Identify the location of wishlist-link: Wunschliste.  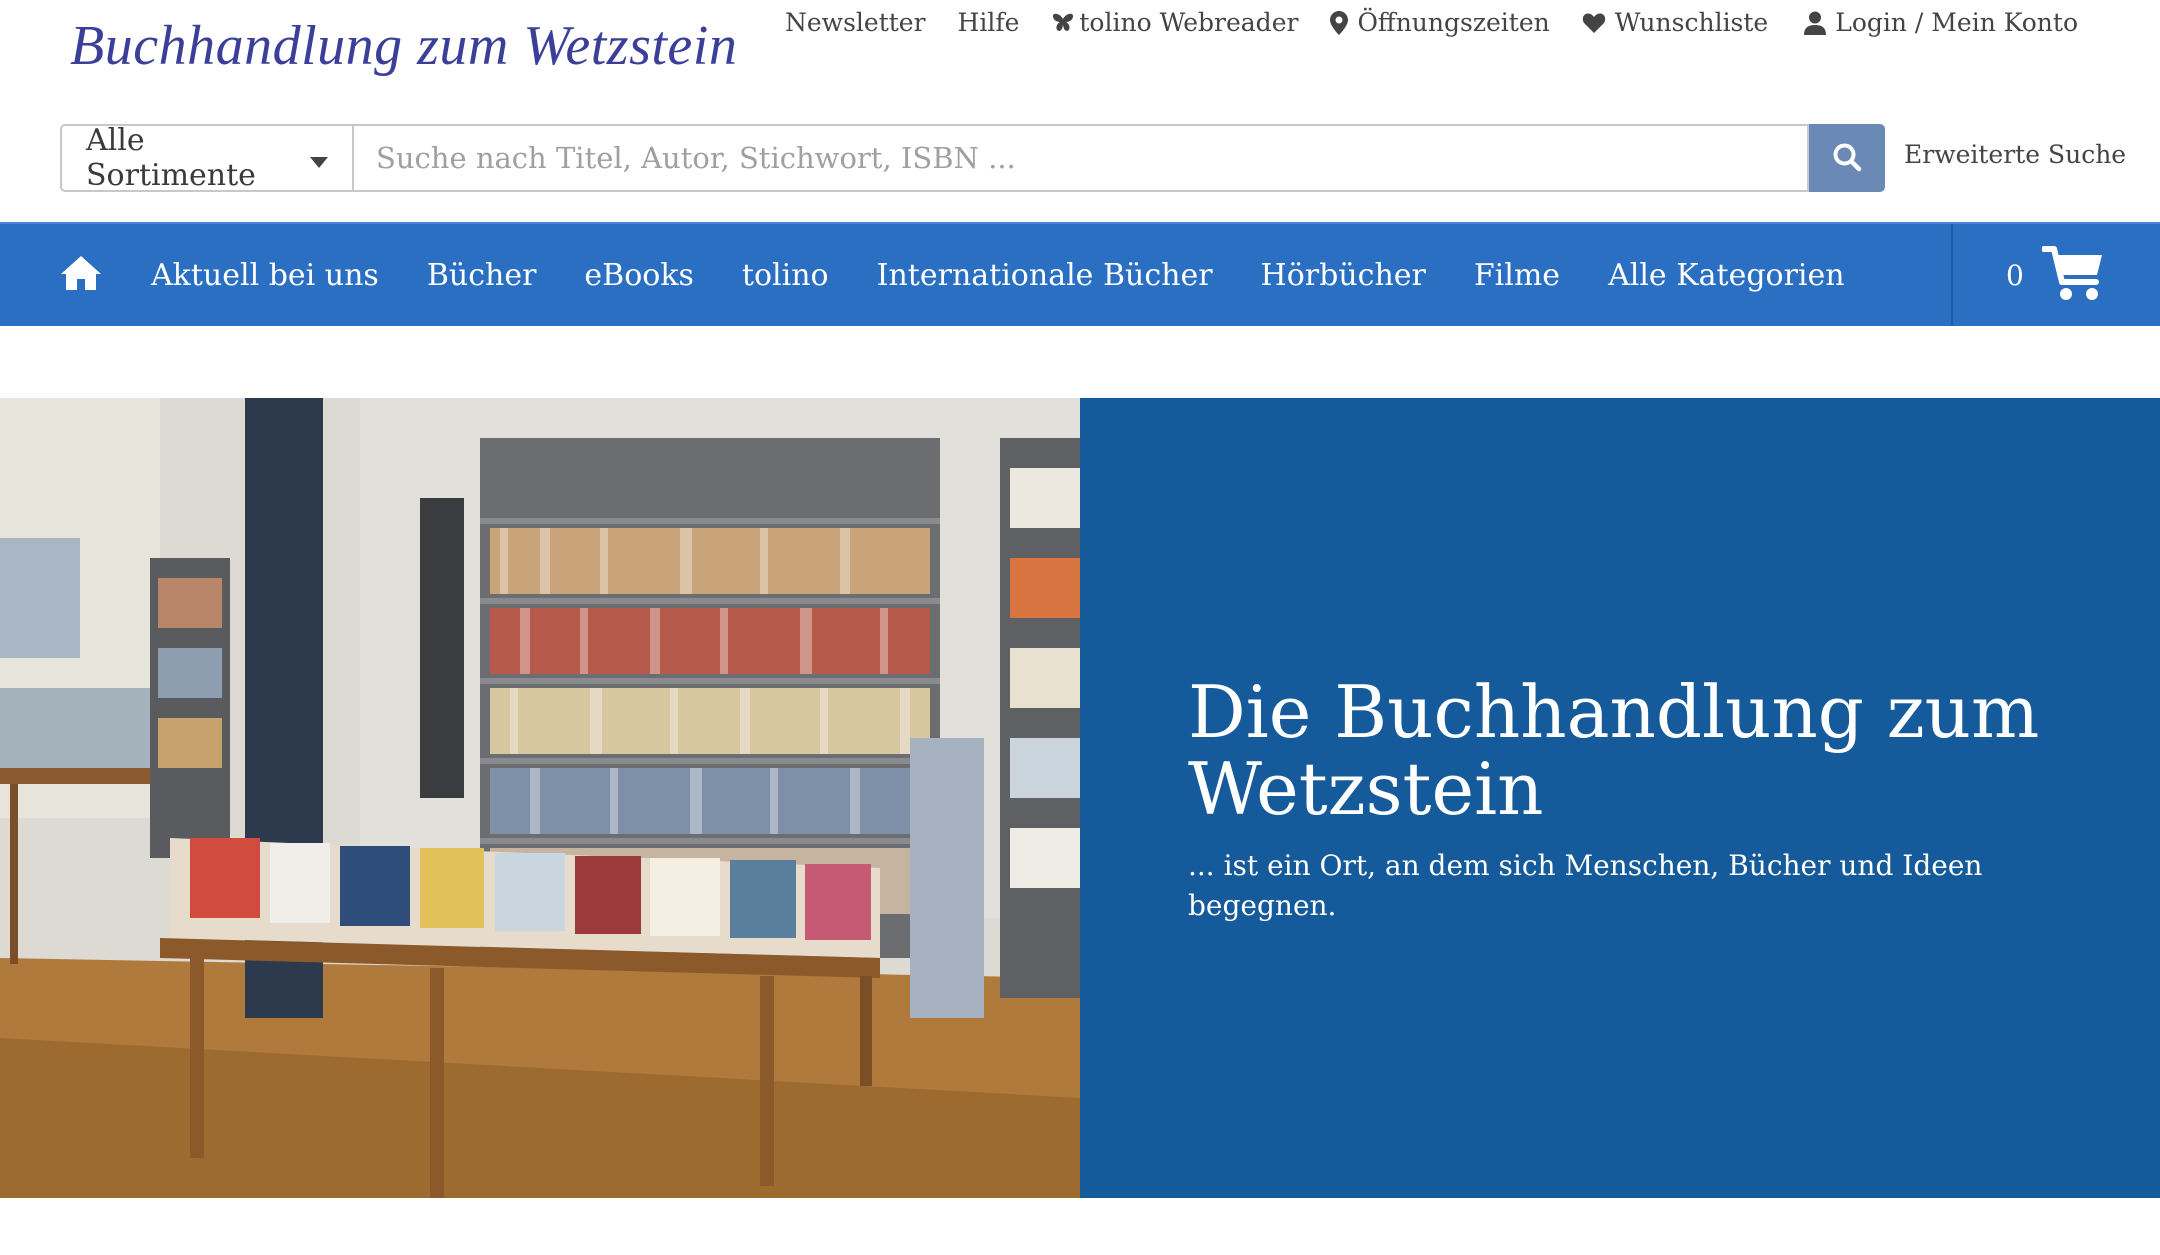
(1675, 22).